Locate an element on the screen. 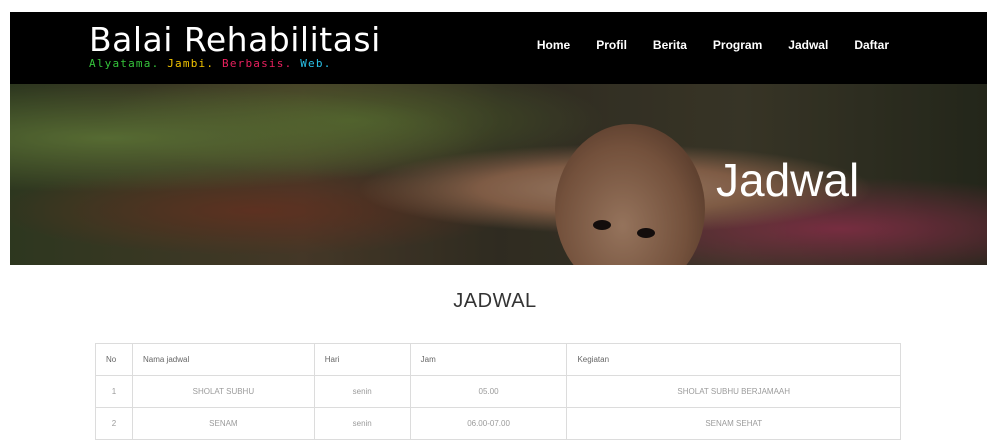 This screenshot has width=990, height=440. col-header-kegiatan: Kegiatan is located at coordinates (733, 359).